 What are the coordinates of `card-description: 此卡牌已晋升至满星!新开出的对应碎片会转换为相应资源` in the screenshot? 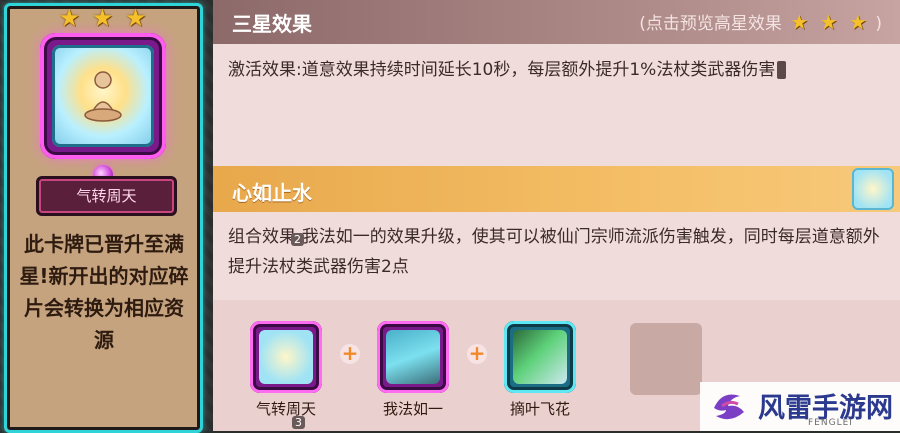 It's located at (104, 292).